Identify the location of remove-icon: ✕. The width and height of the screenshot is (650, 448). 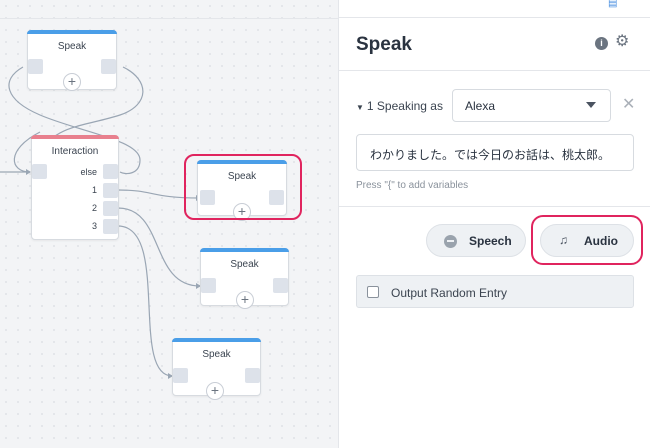
(628, 105).